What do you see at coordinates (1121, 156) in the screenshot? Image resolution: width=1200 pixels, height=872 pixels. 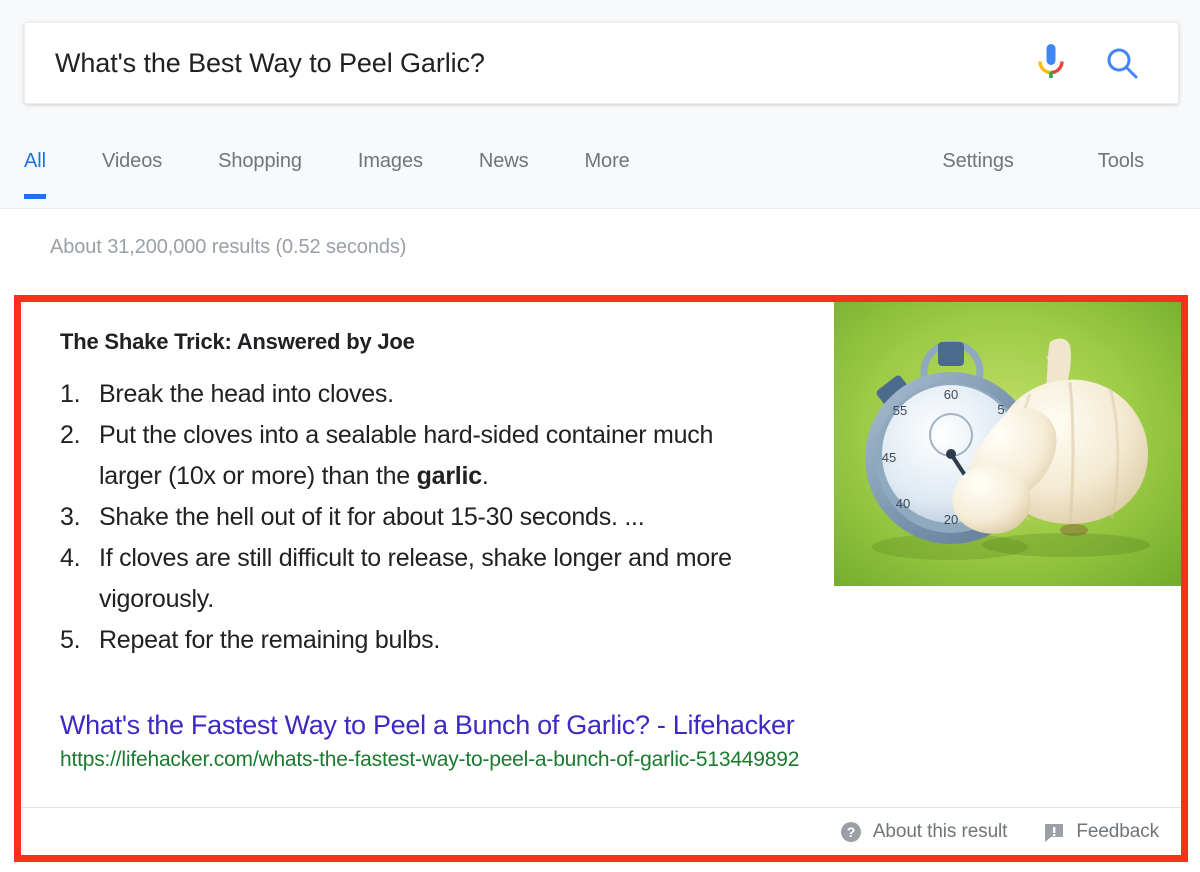 I see `nav-tools: Tools` at bounding box center [1121, 156].